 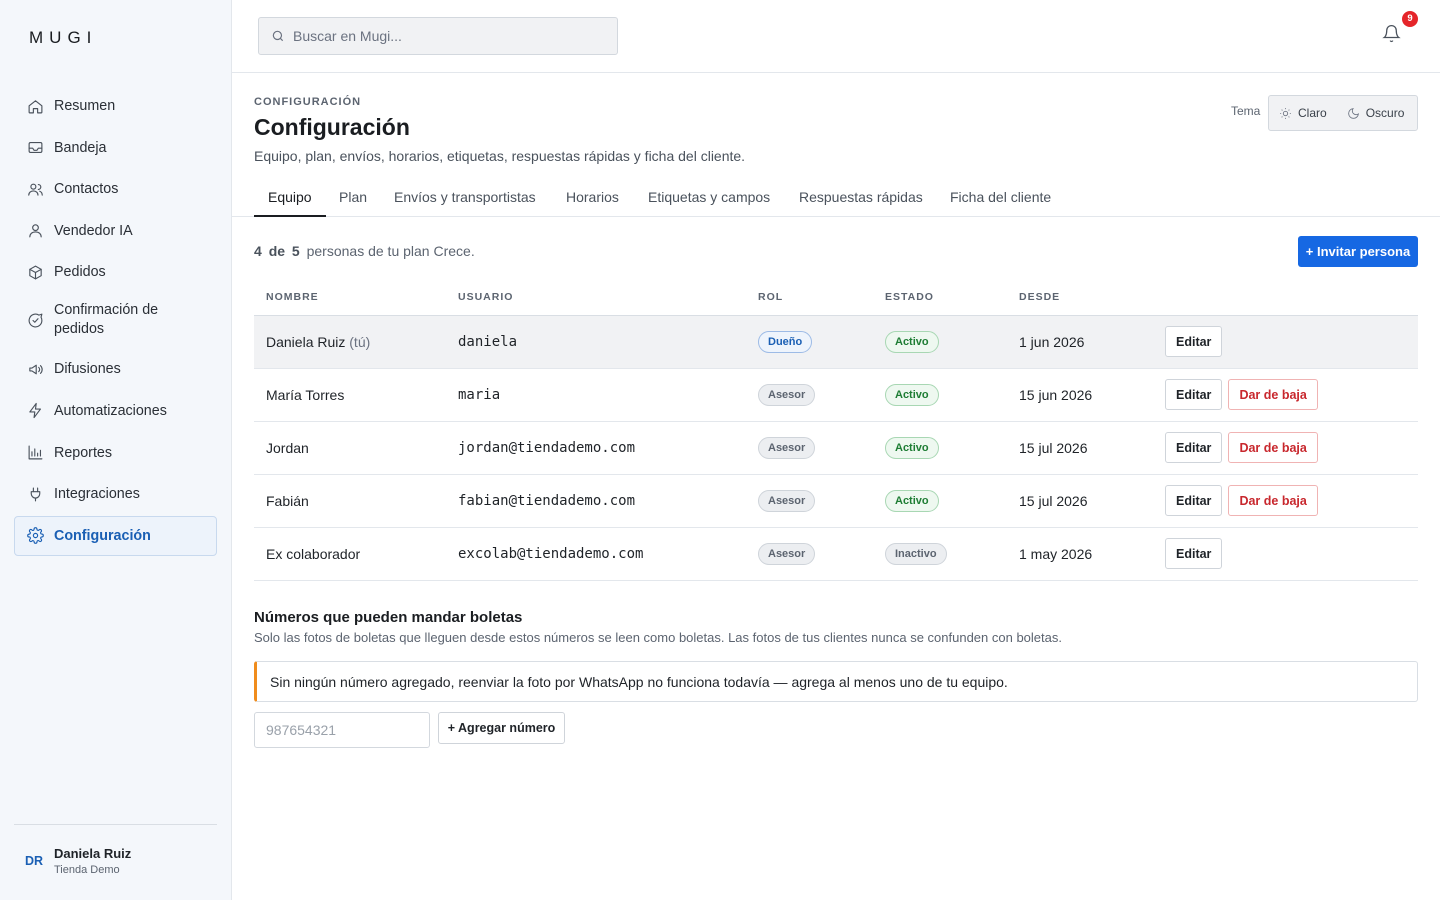 I want to click on team-quota: 4 de 5 personas de tu plan Crece., so click(x=364, y=251).